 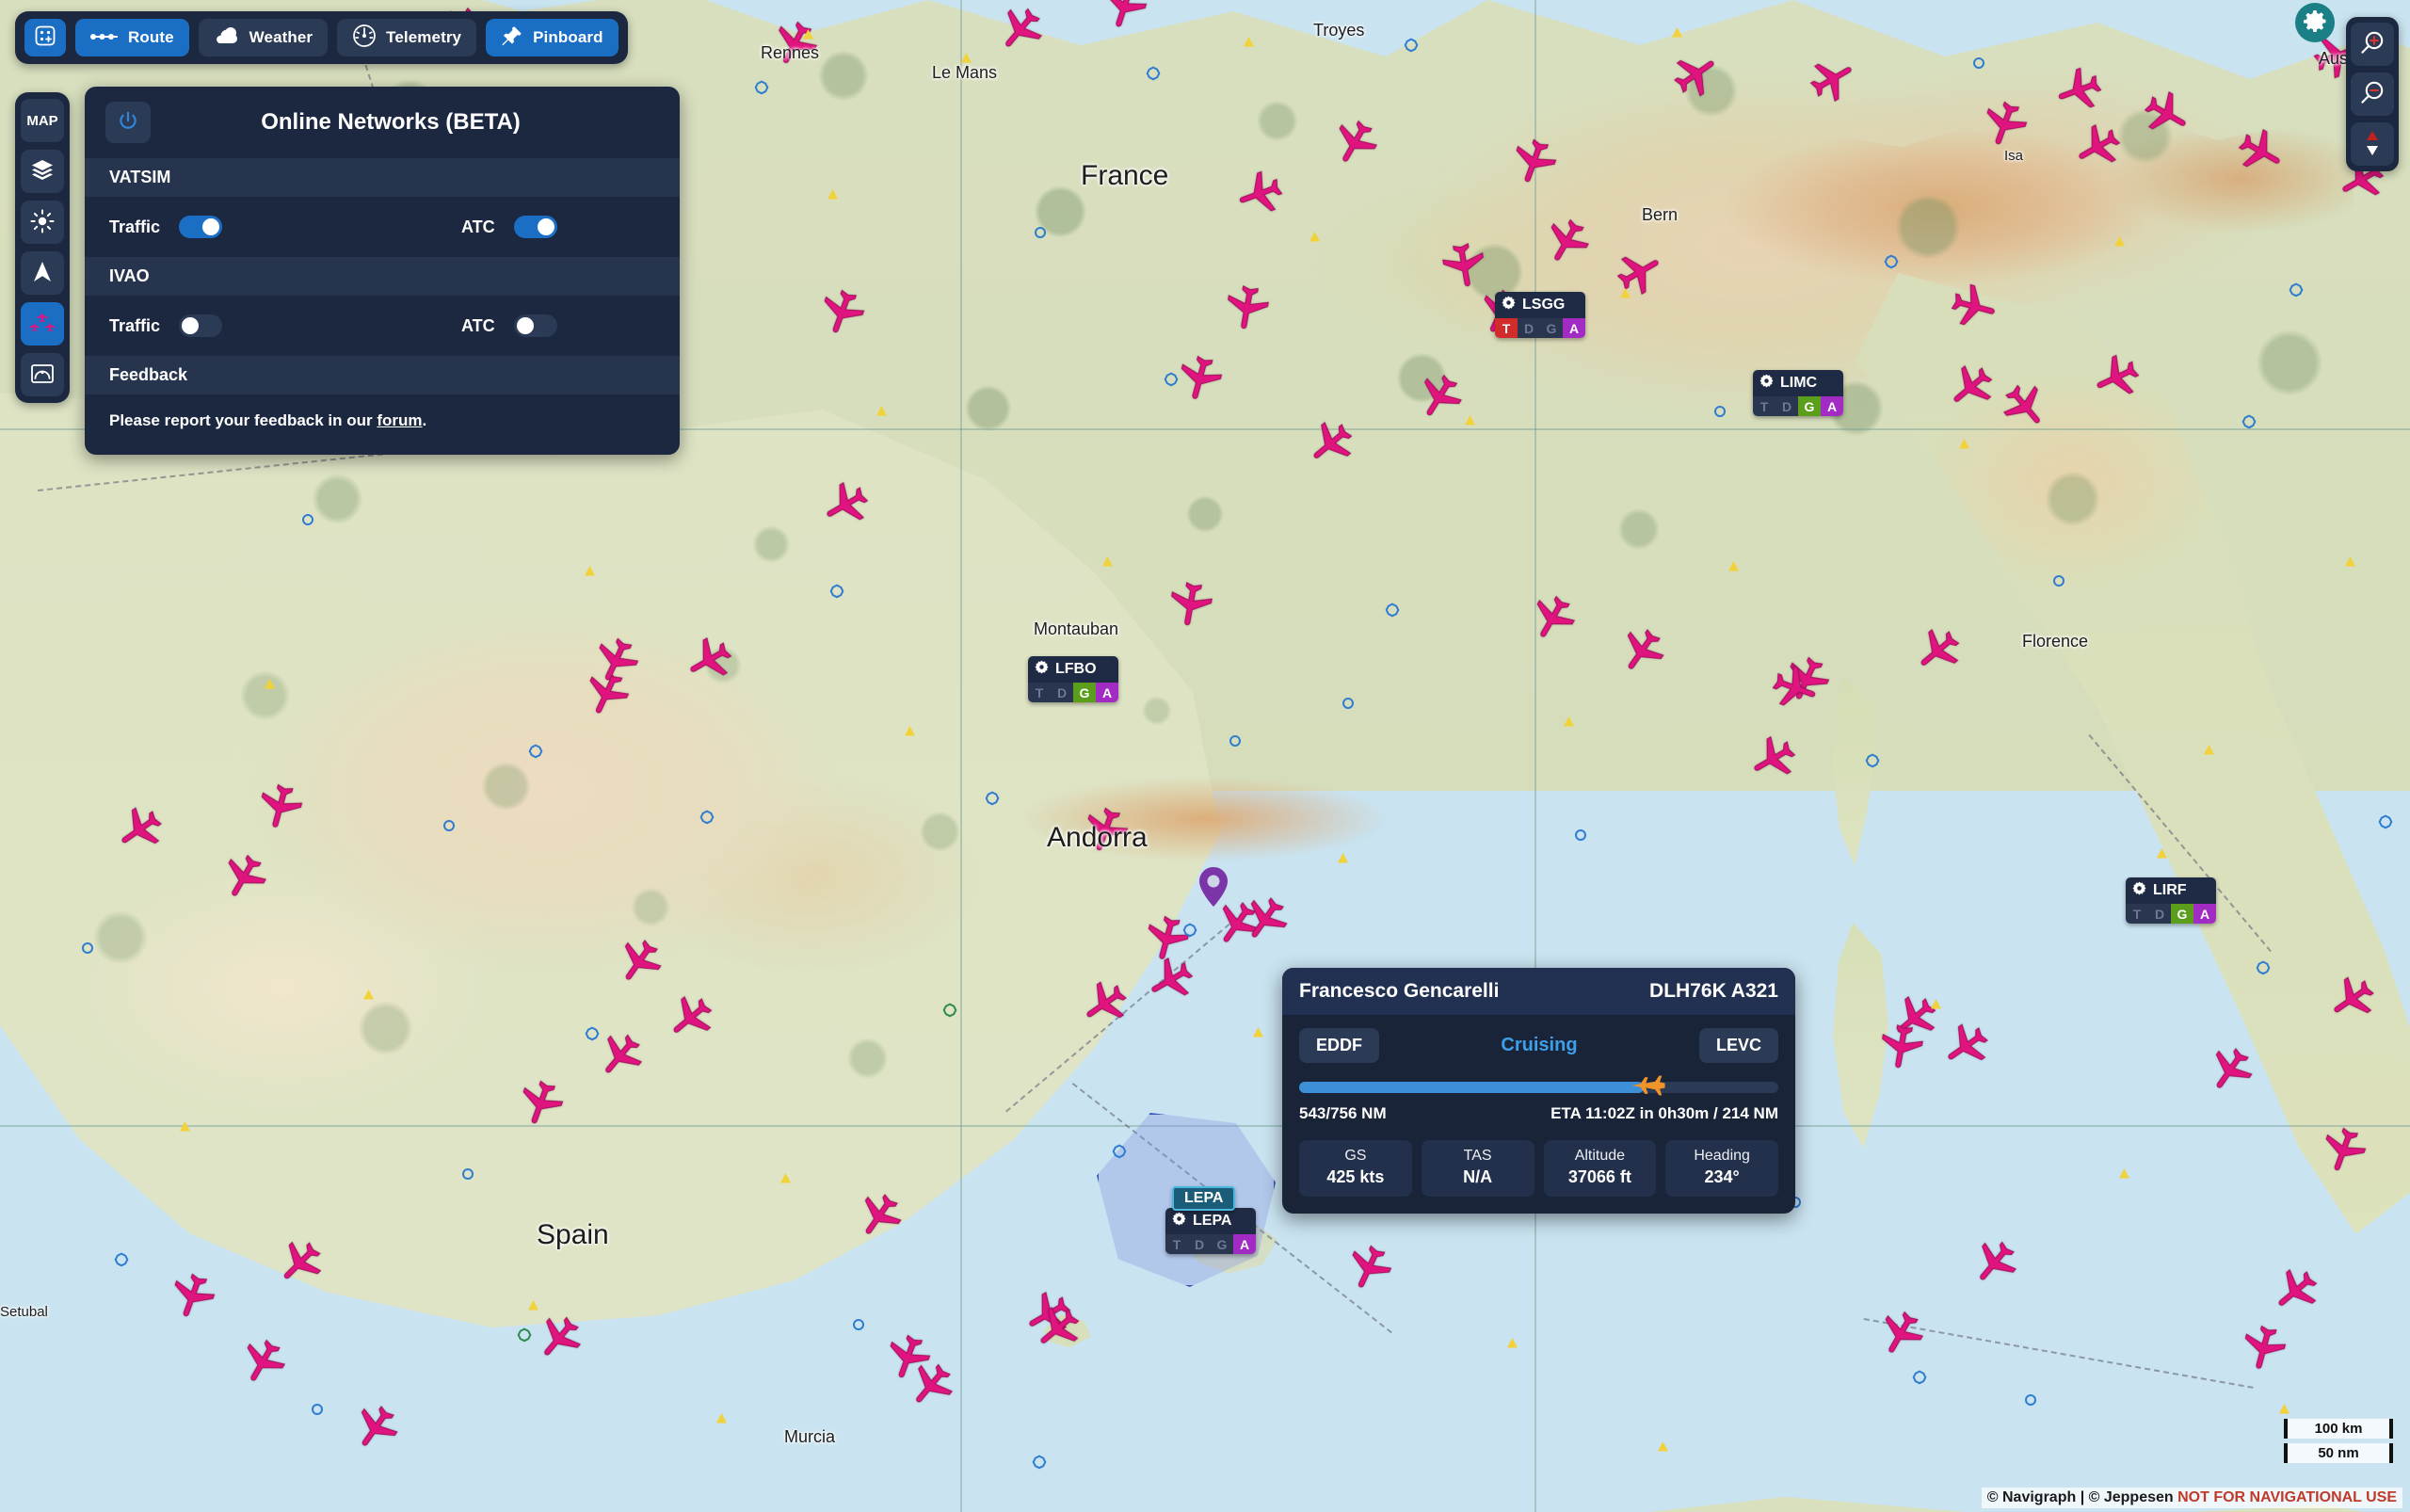 I want to click on tab-route-label: Route, so click(x=151, y=37).